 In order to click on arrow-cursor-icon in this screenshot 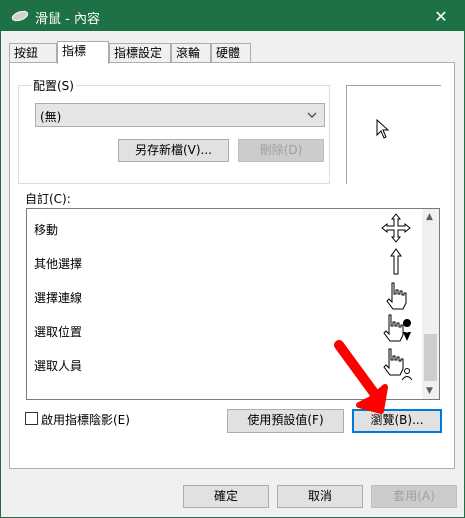, I will do `click(383, 129)`.